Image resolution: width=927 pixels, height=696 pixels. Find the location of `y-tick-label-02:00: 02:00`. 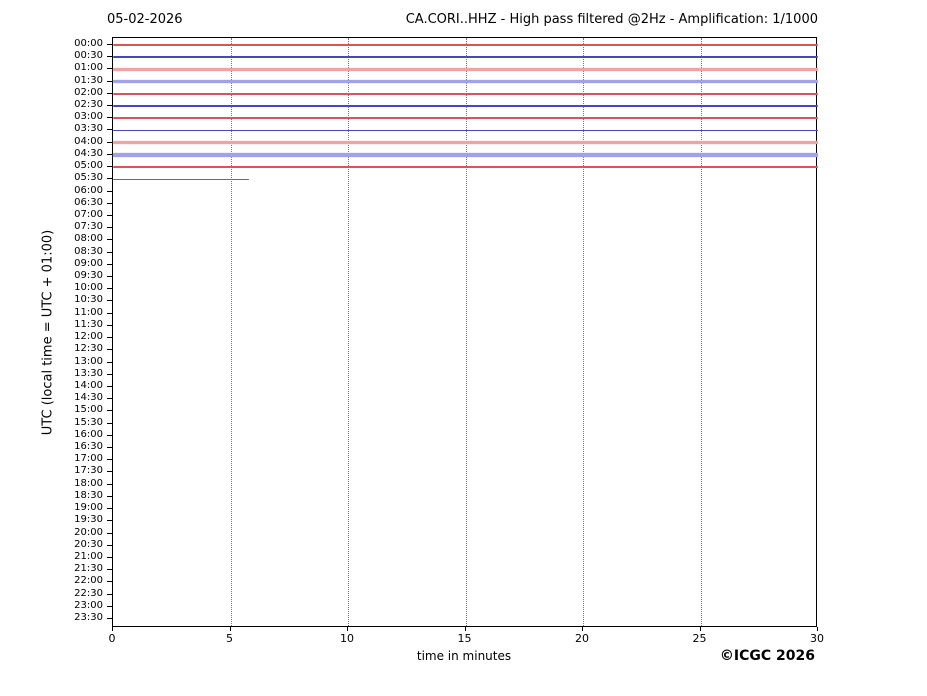

y-tick-label-02:00: 02:00 is located at coordinates (88, 92).